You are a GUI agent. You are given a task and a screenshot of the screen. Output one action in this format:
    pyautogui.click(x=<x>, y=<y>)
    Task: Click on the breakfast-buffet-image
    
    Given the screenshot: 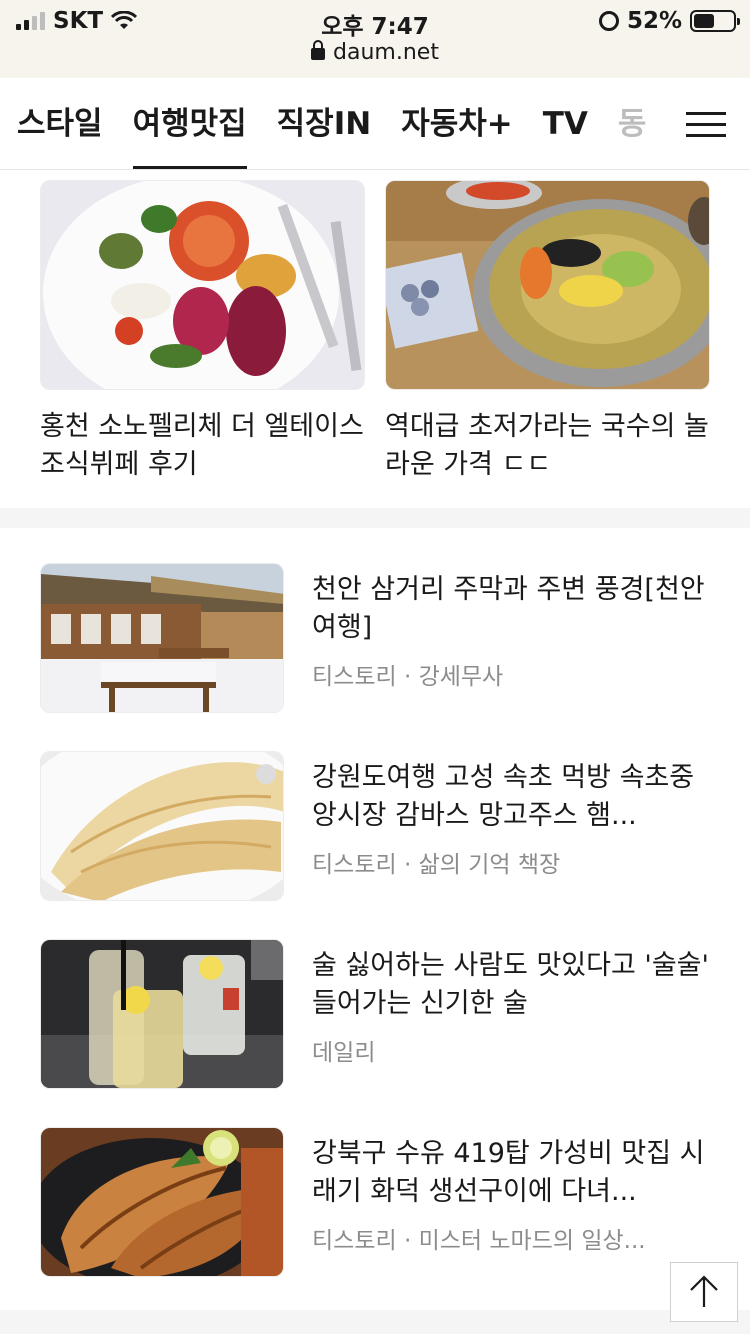 What is the action you would take?
    pyautogui.click(x=202, y=285)
    